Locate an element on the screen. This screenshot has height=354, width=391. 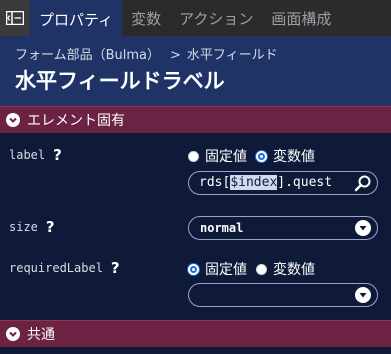
tab-actions: アクション is located at coordinates (216, 18).